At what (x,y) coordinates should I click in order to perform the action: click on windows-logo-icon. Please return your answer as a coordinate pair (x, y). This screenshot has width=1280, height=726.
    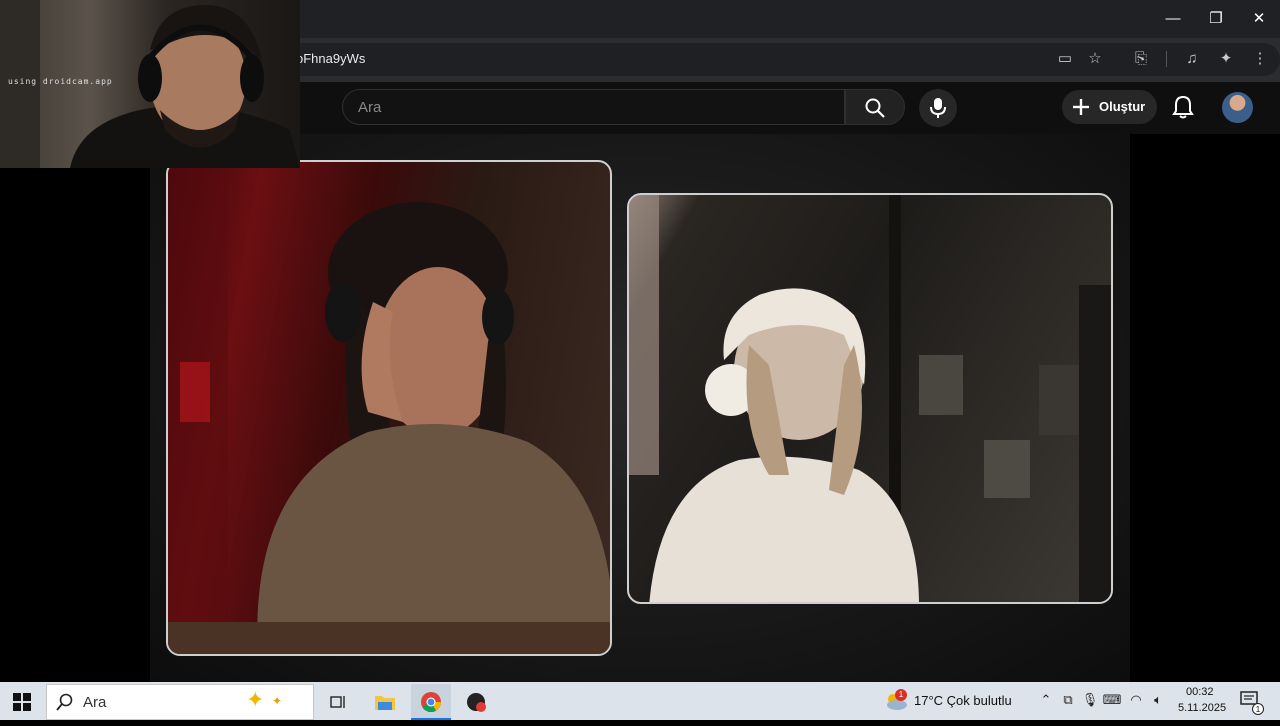
    Looking at the image, I should click on (22, 702).